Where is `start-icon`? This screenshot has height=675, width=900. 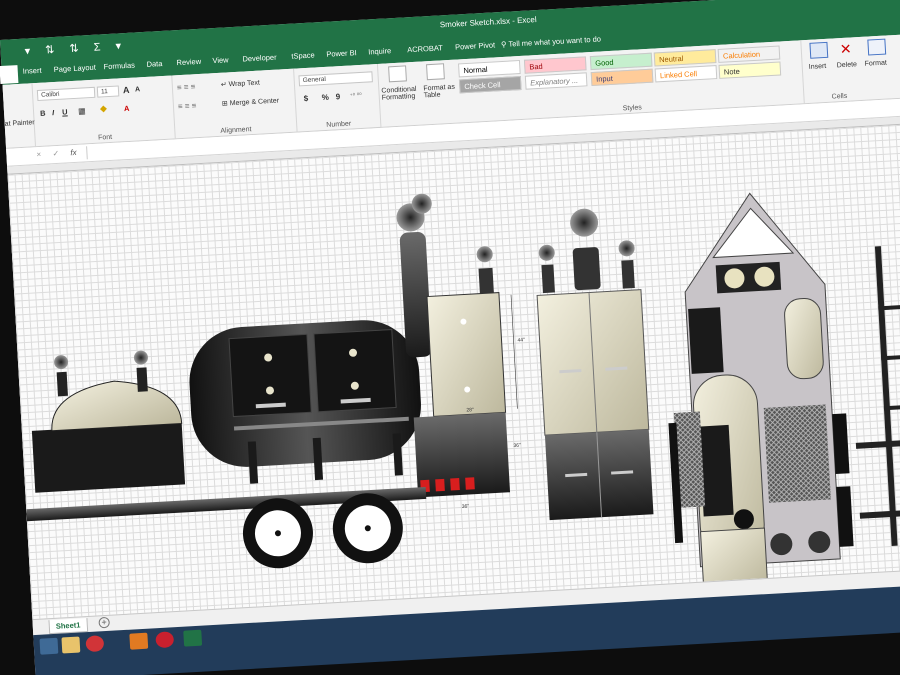
start-icon is located at coordinates (49, 646).